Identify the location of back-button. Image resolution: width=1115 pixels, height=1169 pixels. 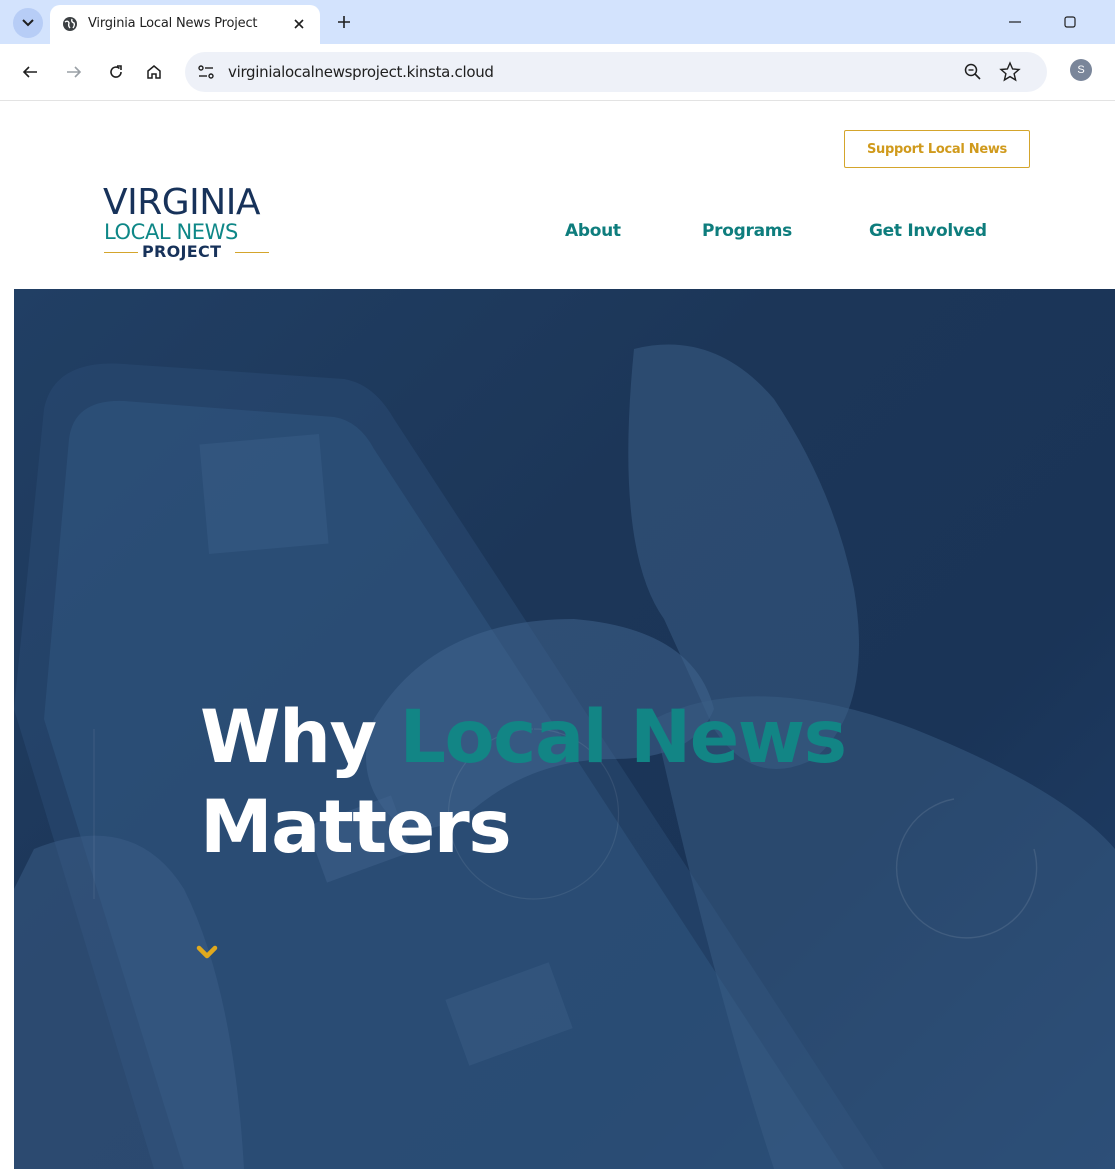
(30, 72).